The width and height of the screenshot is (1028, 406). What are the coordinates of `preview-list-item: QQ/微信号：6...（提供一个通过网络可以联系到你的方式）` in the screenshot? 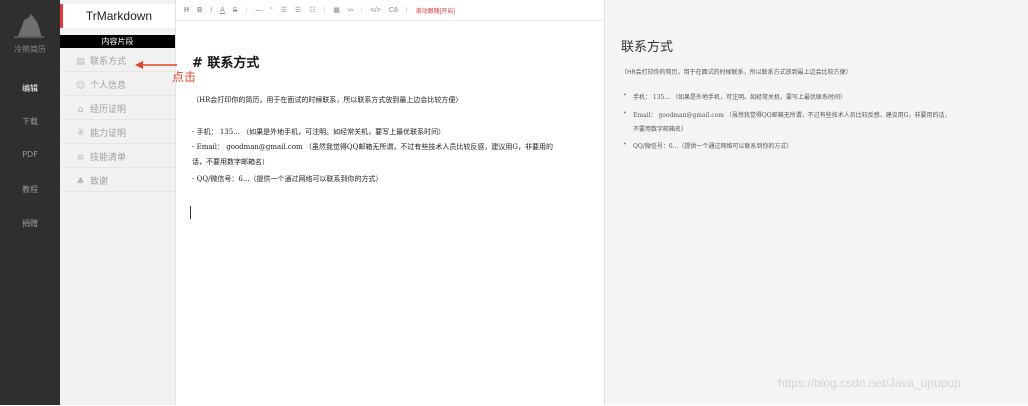 It's located at (707, 145).